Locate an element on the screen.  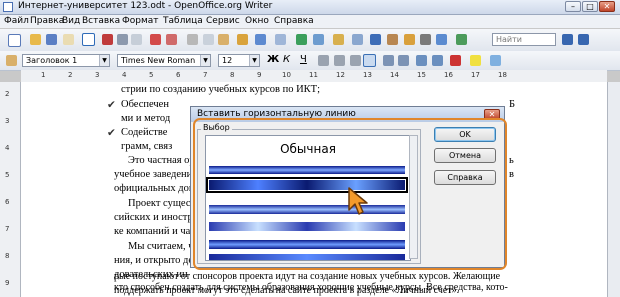
help-icon is located at coordinates (461, 39).